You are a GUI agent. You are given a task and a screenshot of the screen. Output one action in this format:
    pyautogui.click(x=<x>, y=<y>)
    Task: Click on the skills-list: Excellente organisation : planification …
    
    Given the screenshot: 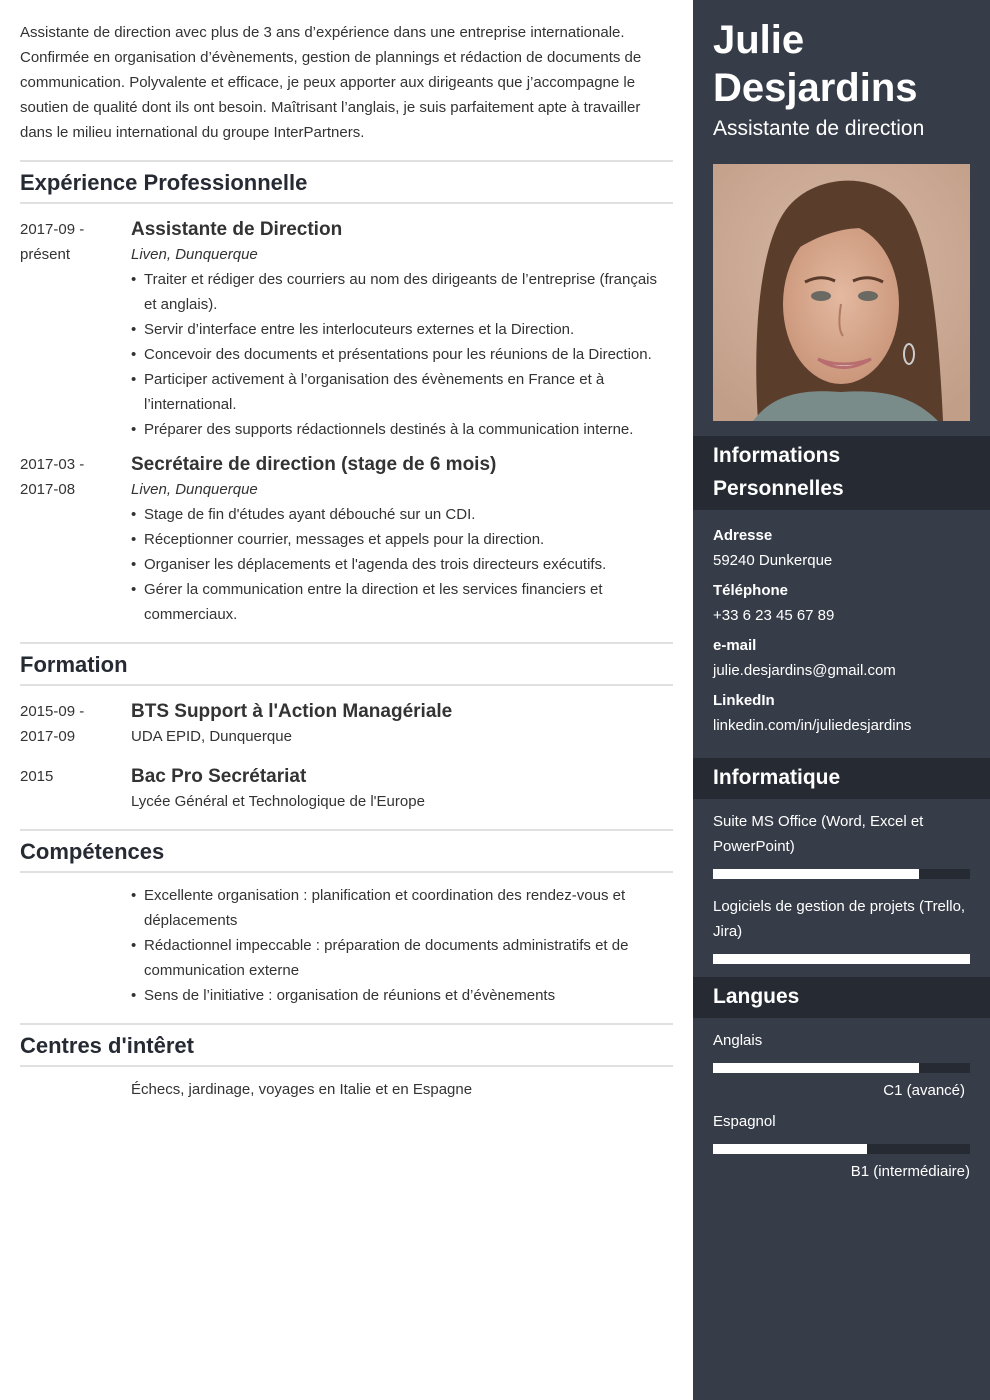 What is the action you would take?
    pyautogui.click(x=402, y=945)
    